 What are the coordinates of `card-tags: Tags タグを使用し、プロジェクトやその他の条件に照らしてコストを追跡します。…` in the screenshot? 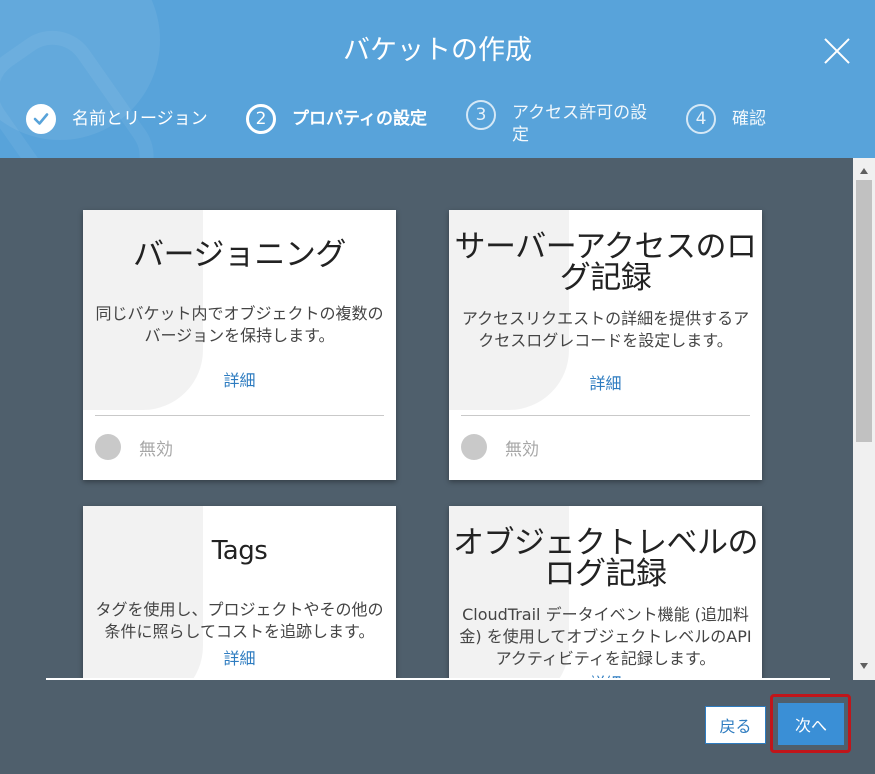 It's located at (239, 593).